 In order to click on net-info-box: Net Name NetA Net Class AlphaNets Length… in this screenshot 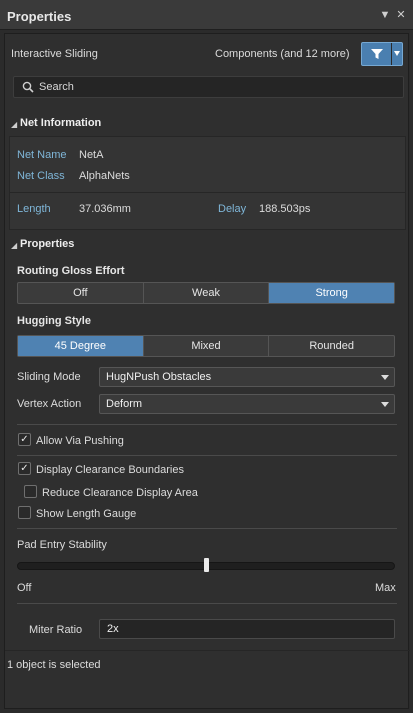, I will do `click(207, 183)`.